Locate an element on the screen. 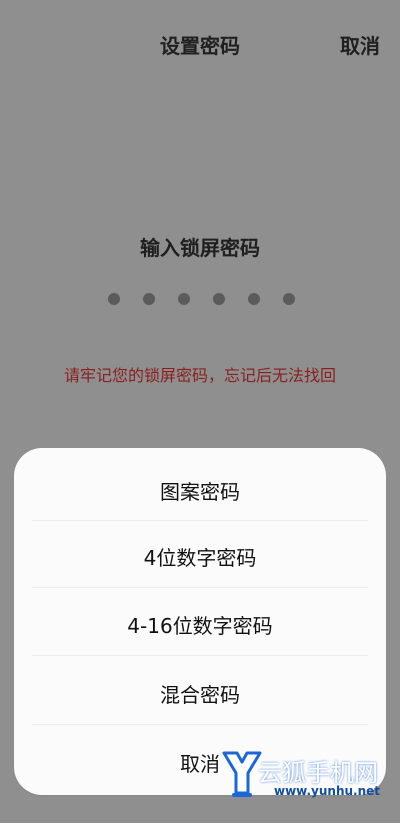  site-watermark: 云狐手机网 www.yunhu.net is located at coordinates (305, 778).